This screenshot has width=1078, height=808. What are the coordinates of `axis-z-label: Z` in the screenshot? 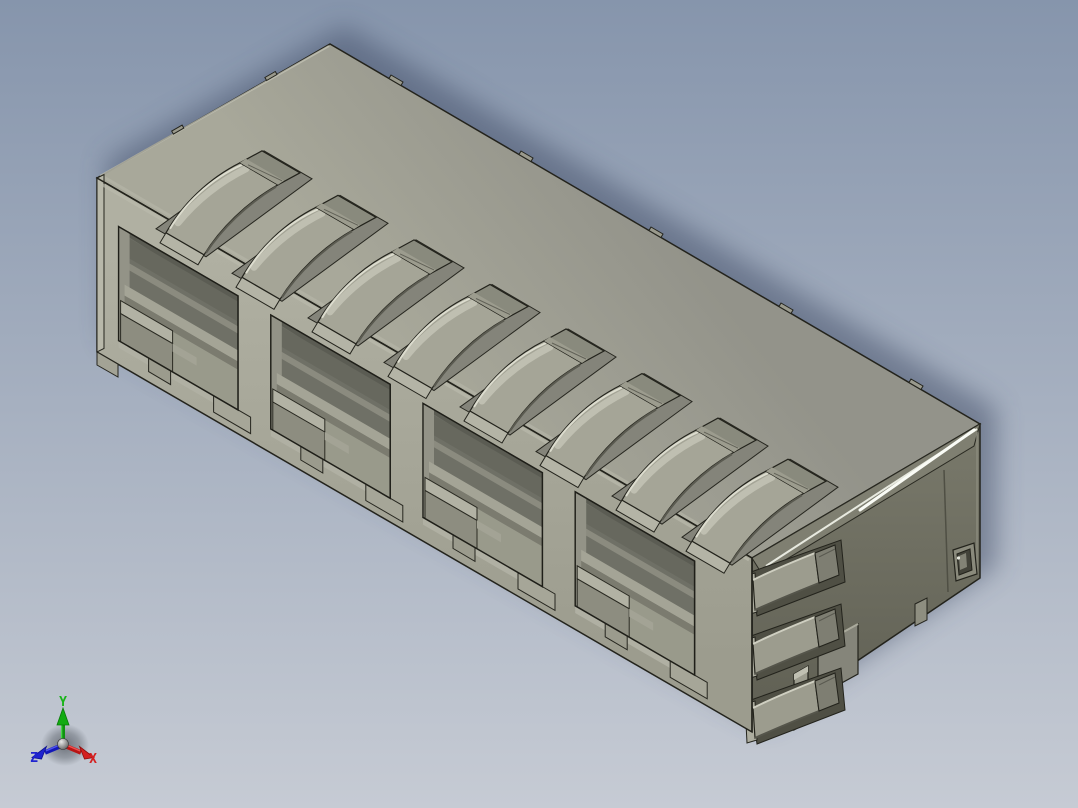 It's located at (34, 758).